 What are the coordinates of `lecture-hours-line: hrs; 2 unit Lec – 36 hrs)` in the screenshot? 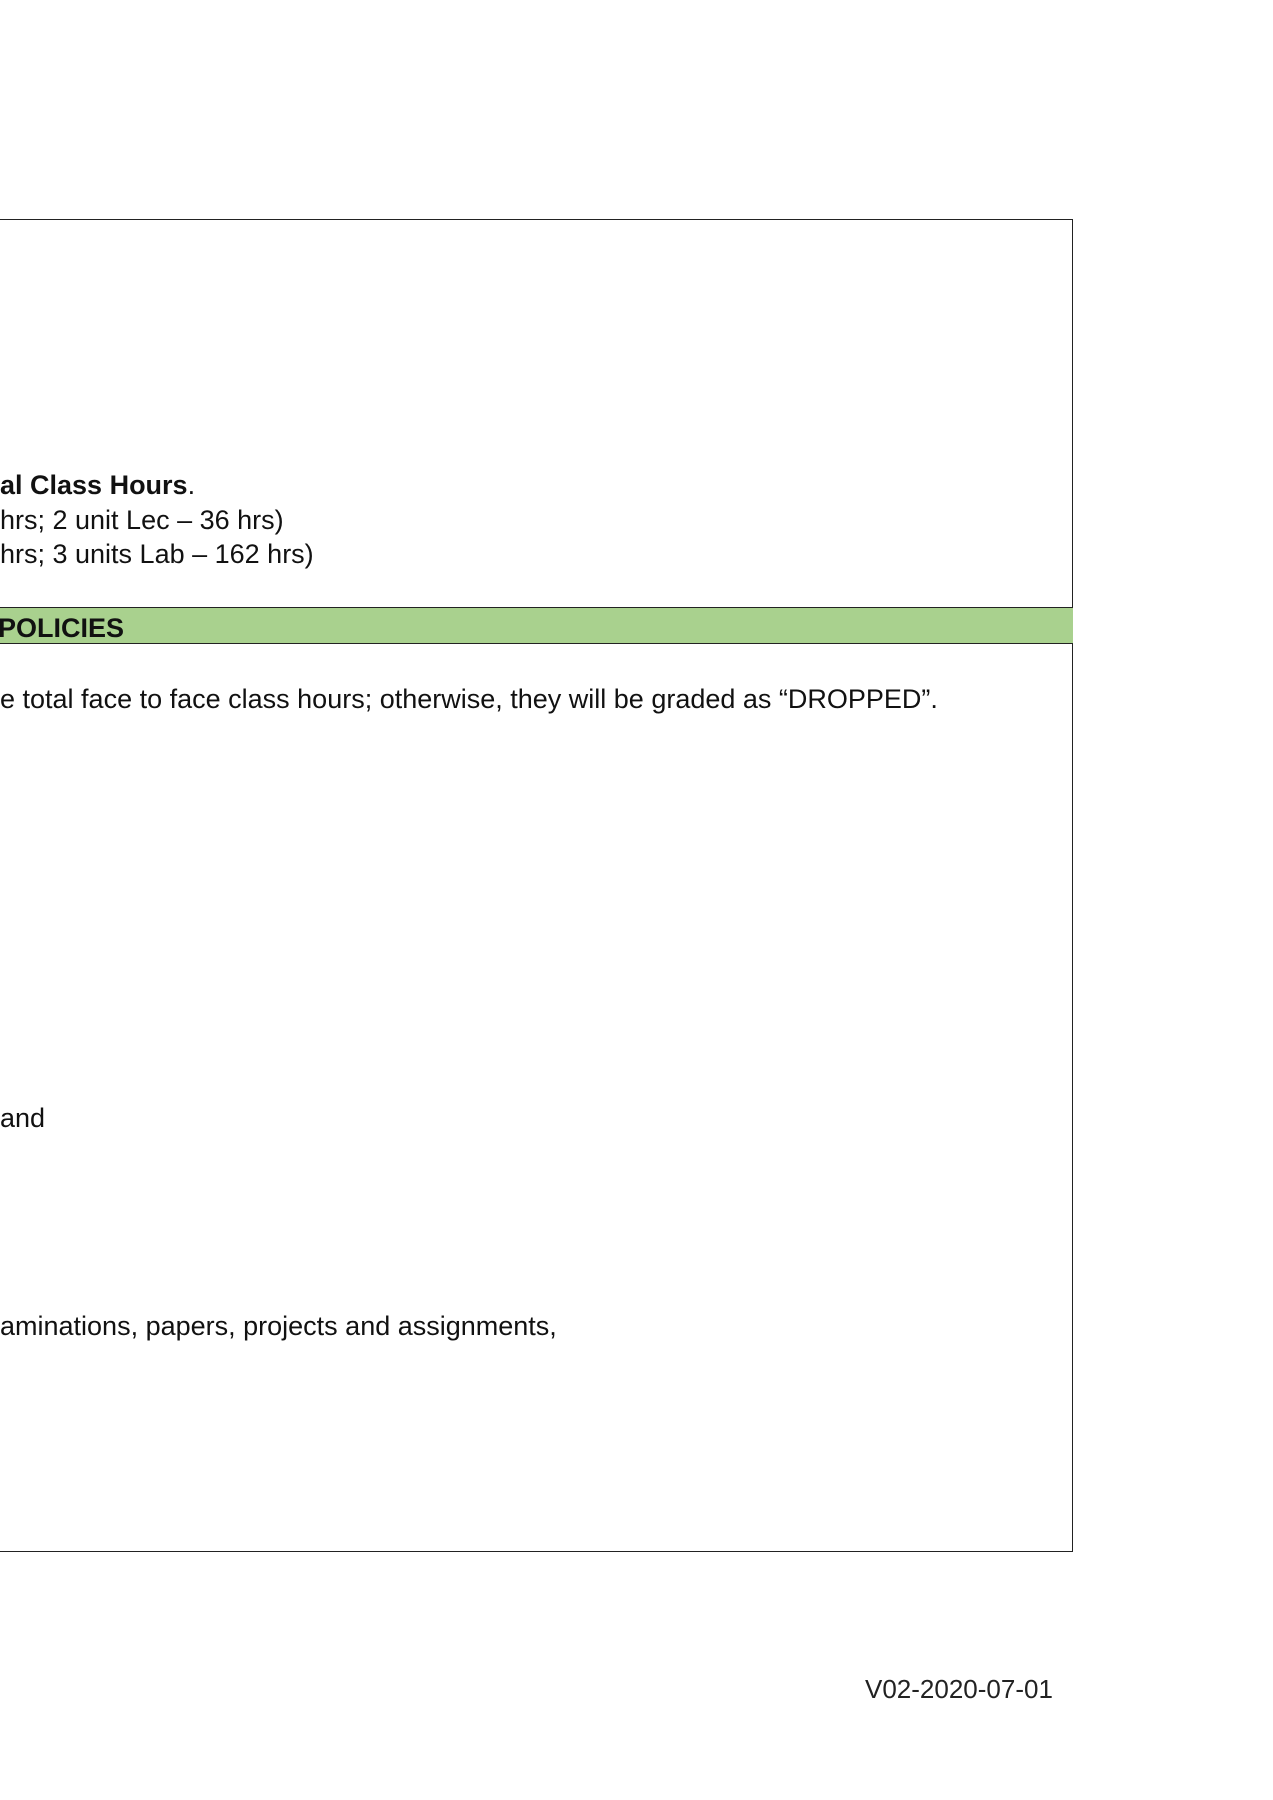 It's located at (142, 520).